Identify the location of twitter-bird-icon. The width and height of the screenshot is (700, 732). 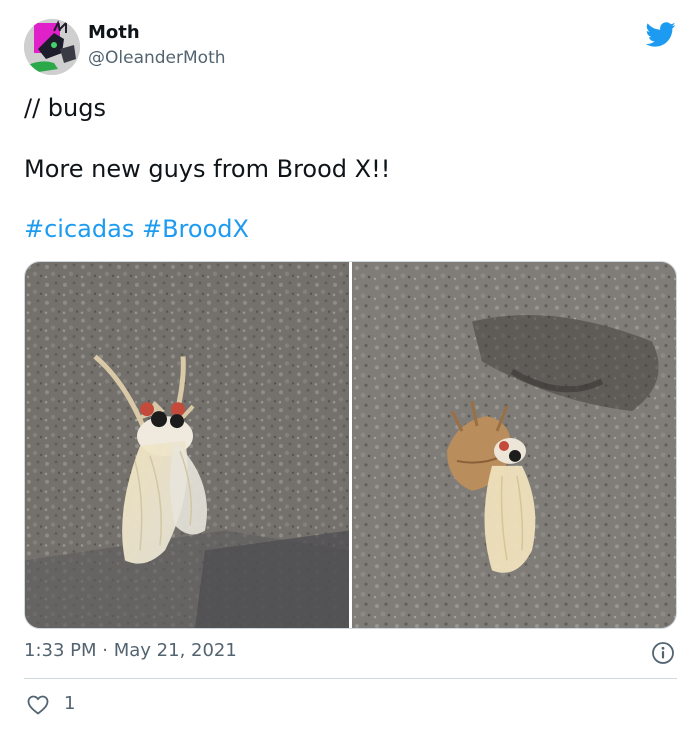
(661, 34).